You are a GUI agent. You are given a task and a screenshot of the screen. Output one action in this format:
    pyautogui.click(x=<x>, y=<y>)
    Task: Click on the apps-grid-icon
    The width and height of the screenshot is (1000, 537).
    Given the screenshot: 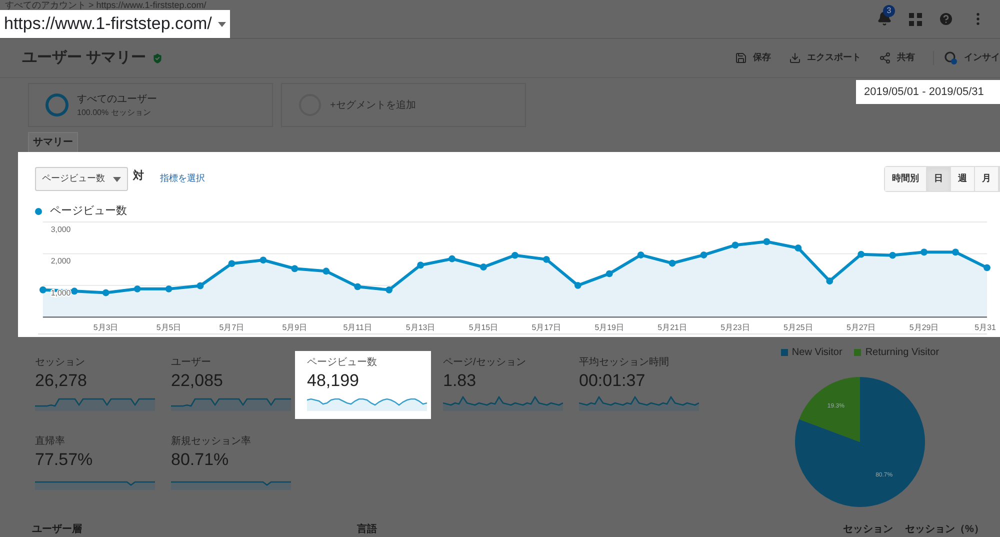 What is the action you would take?
    pyautogui.click(x=915, y=19)
    